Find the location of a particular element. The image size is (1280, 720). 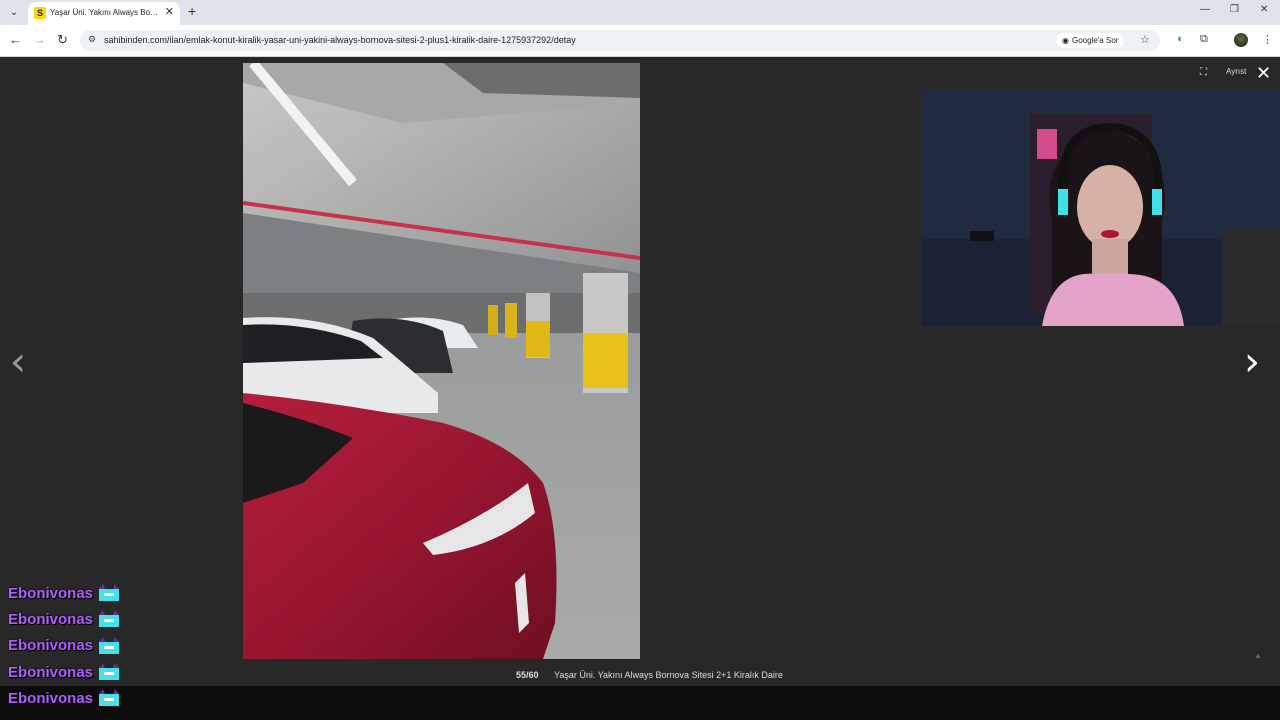

back-button: ← is located at coordinates (15, 39).